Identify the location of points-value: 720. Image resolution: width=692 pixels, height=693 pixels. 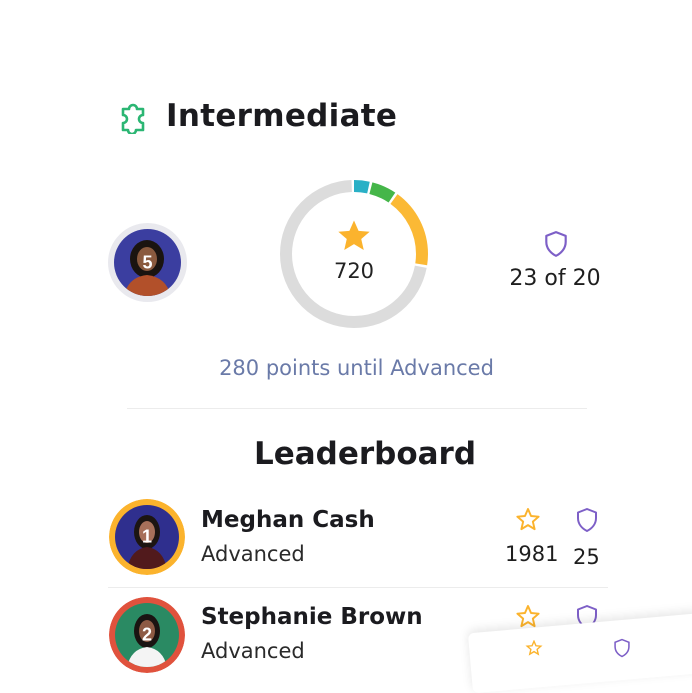
(354, 271).